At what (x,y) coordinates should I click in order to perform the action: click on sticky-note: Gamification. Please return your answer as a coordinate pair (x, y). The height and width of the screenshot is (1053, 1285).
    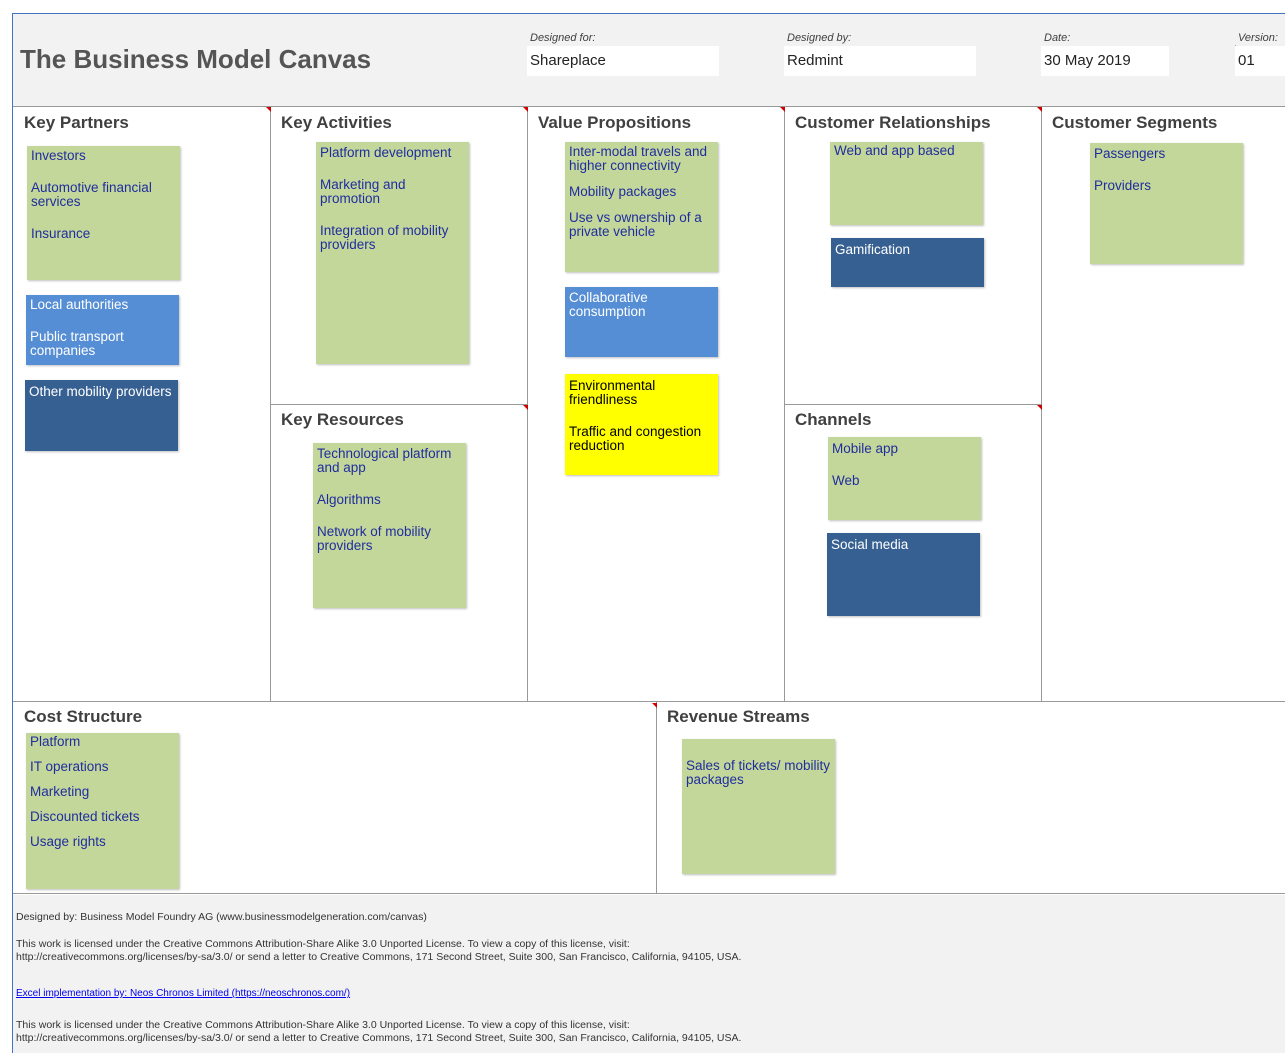
    Looking at the image, I should click on (907, 262).